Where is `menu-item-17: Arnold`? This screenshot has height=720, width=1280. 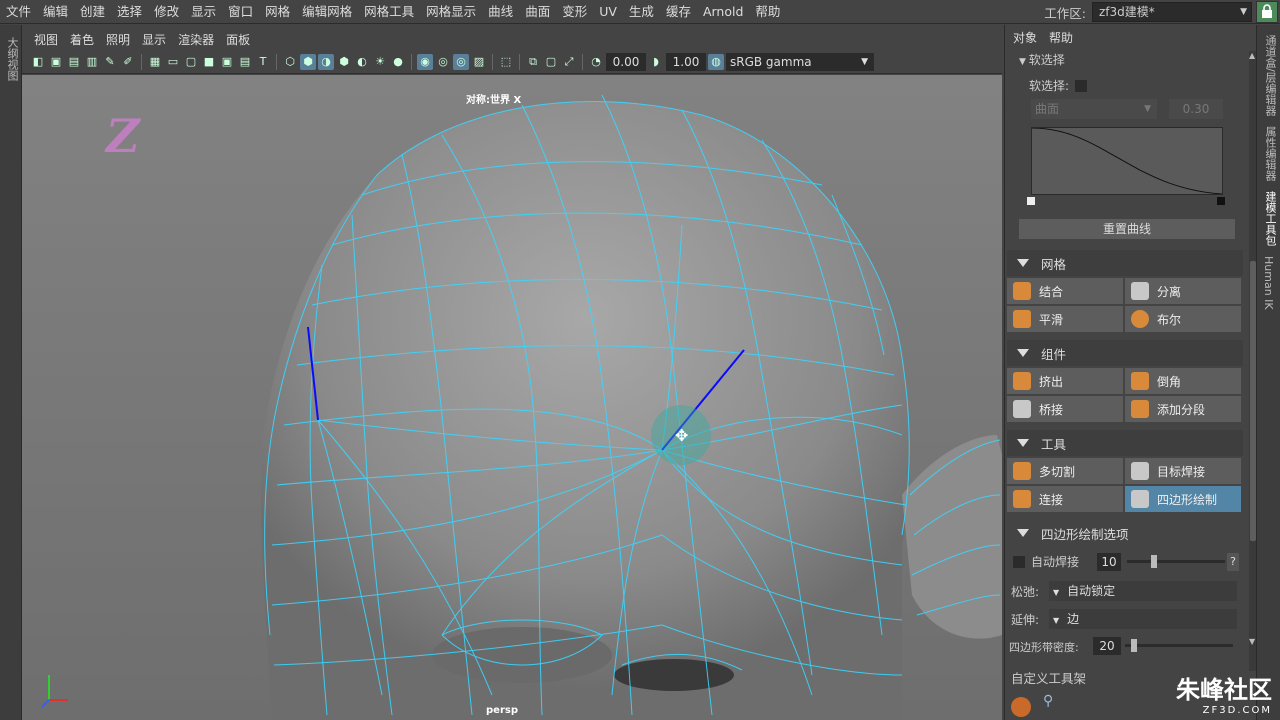
menu-item-17: Arnold is located at coordinates (723, 12).